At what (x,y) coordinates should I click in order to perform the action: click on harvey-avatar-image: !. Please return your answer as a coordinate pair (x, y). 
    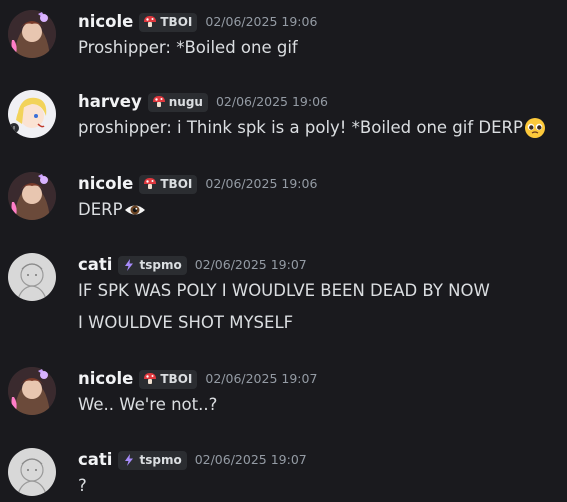
    Looking at the image, I should click on (32, 114).